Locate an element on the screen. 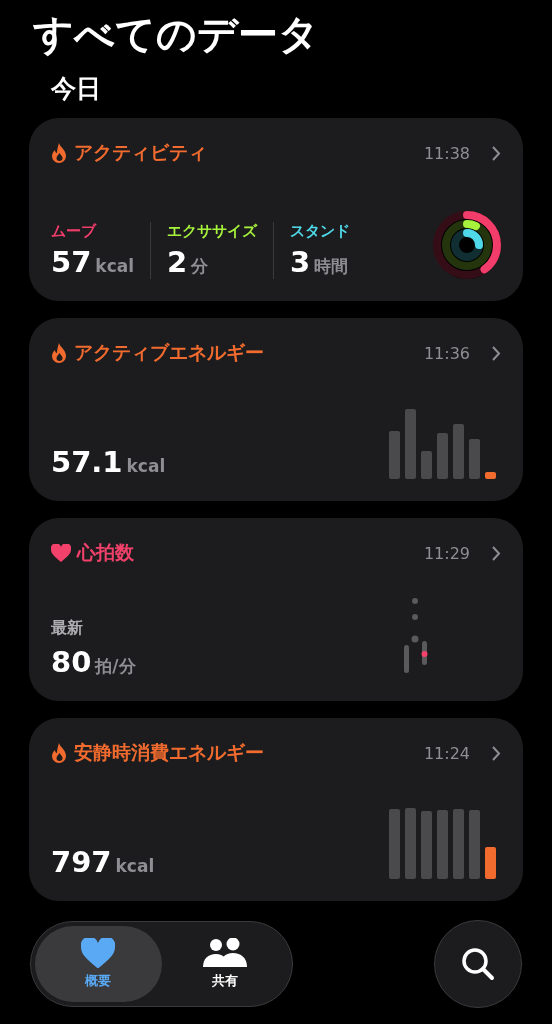 This screenshot has height=1024, width=552. section-title: 今日 is located at coordinates (76, 89).